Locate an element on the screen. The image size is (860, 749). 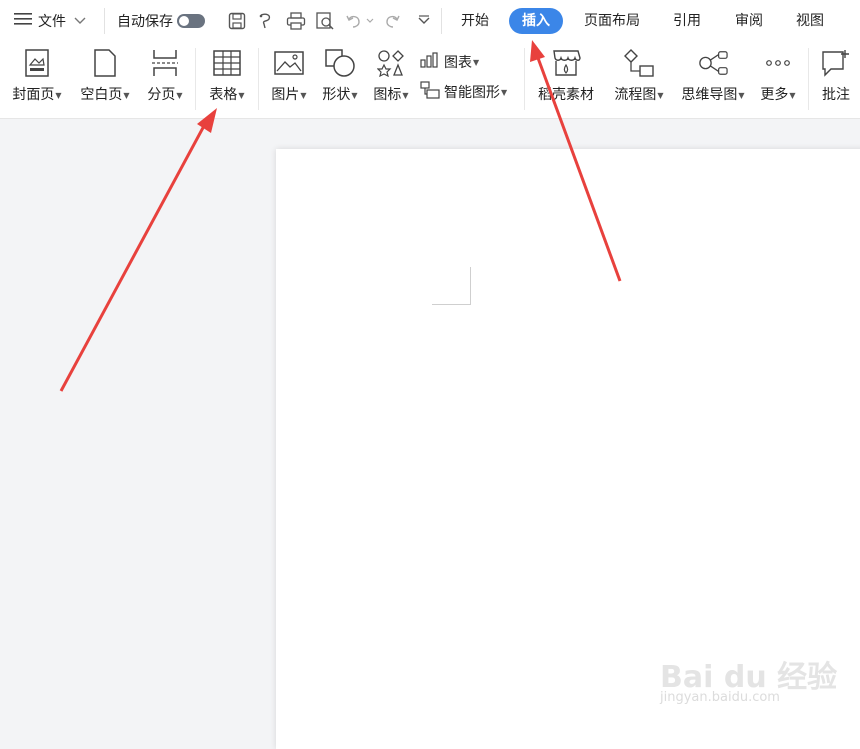
mindmap-label: 思维导图 is located at coordinates (709, 95).